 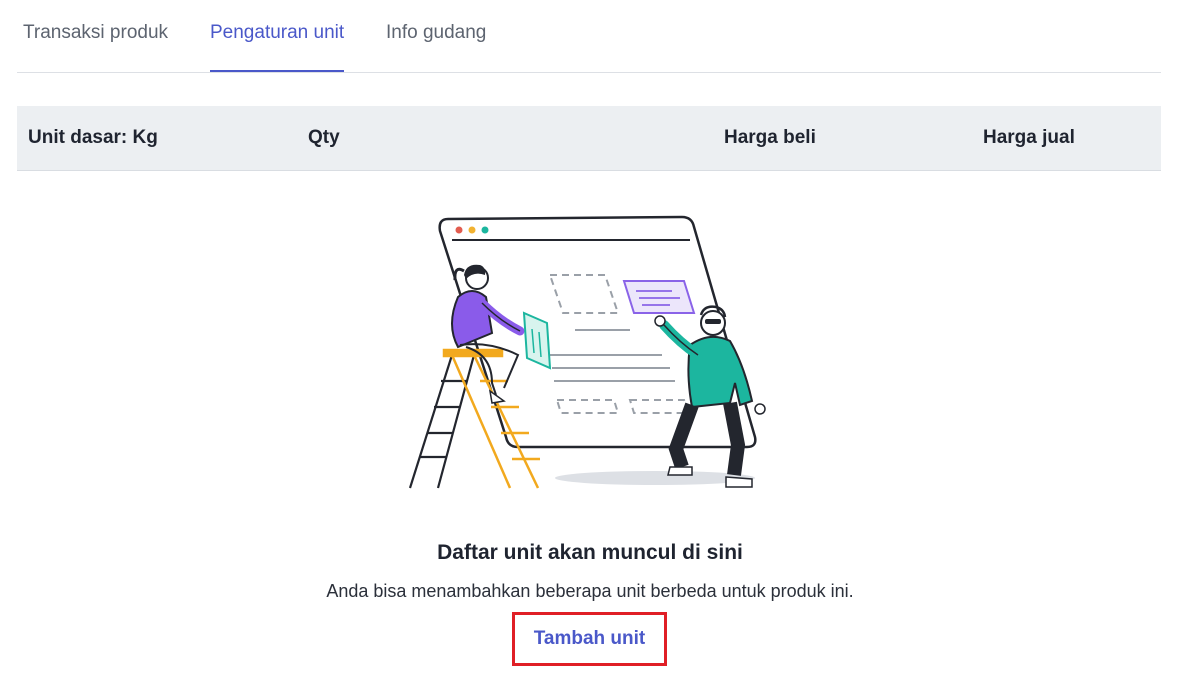 I want to click on column-header-unit-dasar: Unit dasar: Kg, so click(x=93, y=137).